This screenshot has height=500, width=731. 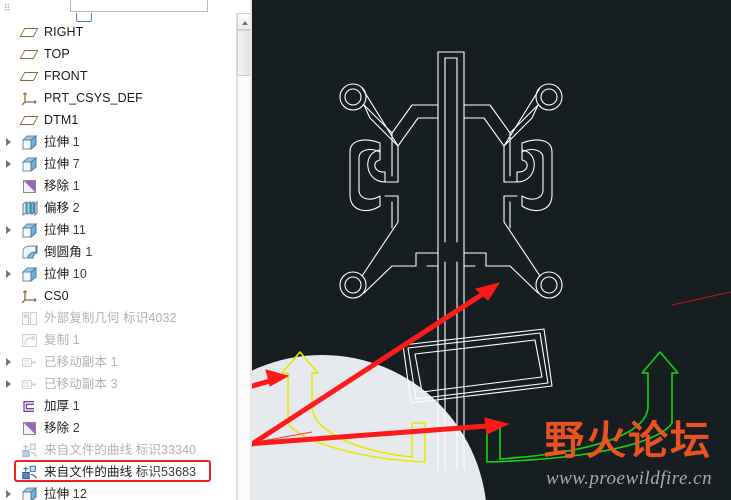 What do you see at coordinates (57, 208) in the screenshot?
I see `tree-item-name: 偏移` at bounding box center [57, 208].